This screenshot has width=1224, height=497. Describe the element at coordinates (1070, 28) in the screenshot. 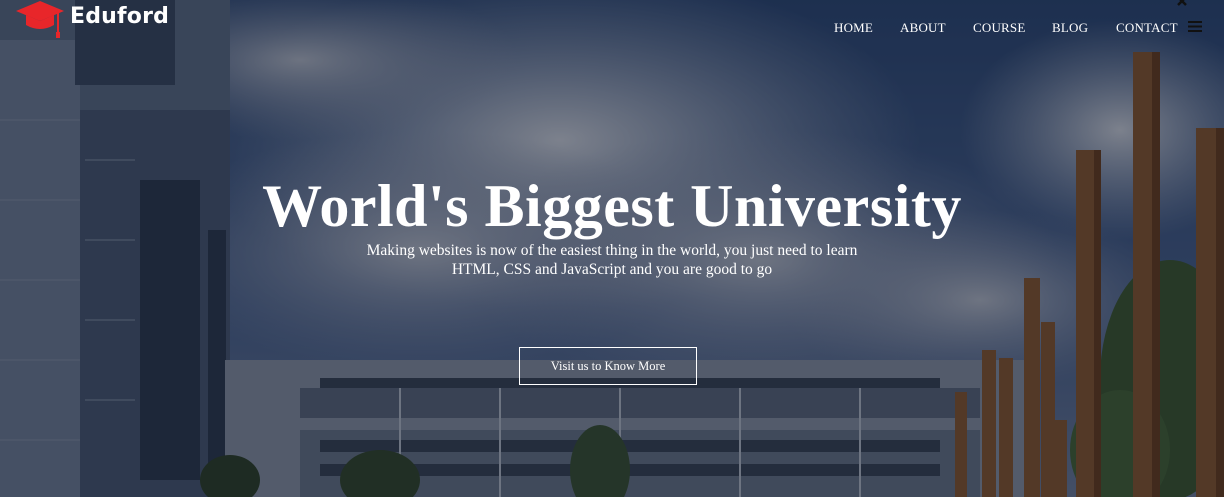

I see `nav-blog: BLOG` at that location.